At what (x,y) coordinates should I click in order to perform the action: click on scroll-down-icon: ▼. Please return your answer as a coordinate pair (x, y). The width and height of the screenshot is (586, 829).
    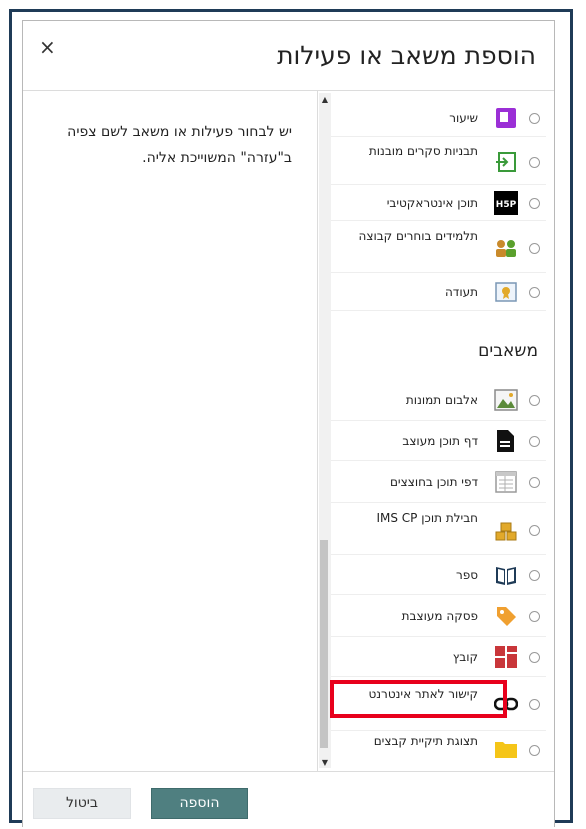
    Looking at the image, I should click on (325, 763).